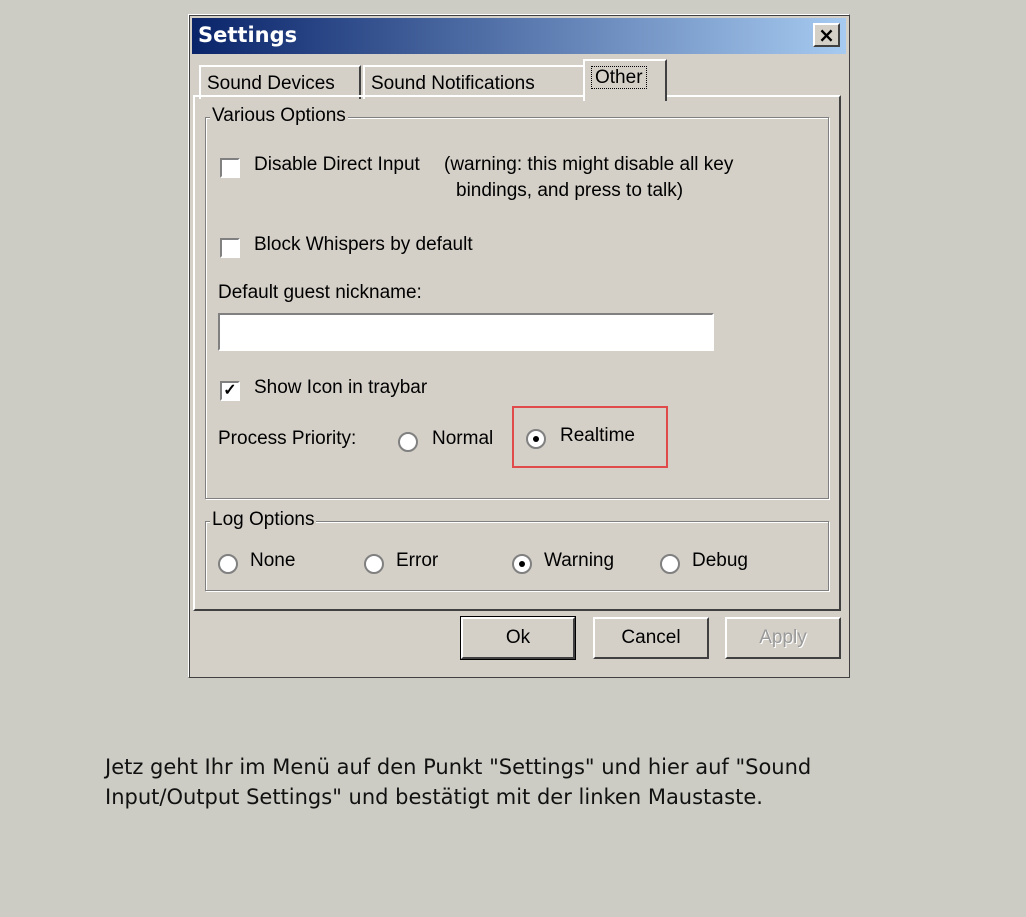  I want to click on log-error-radio, so click(374, 564).